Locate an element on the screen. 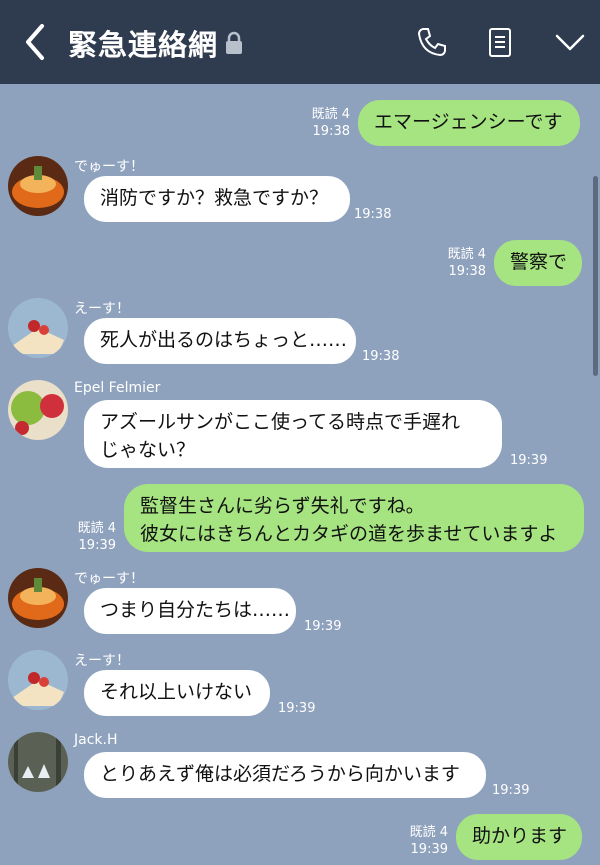 The width and height of the screenshot is (600, 865). message-line: 監督生さんに劣らず失礼ですね。 is located at coordinates (282, 506).